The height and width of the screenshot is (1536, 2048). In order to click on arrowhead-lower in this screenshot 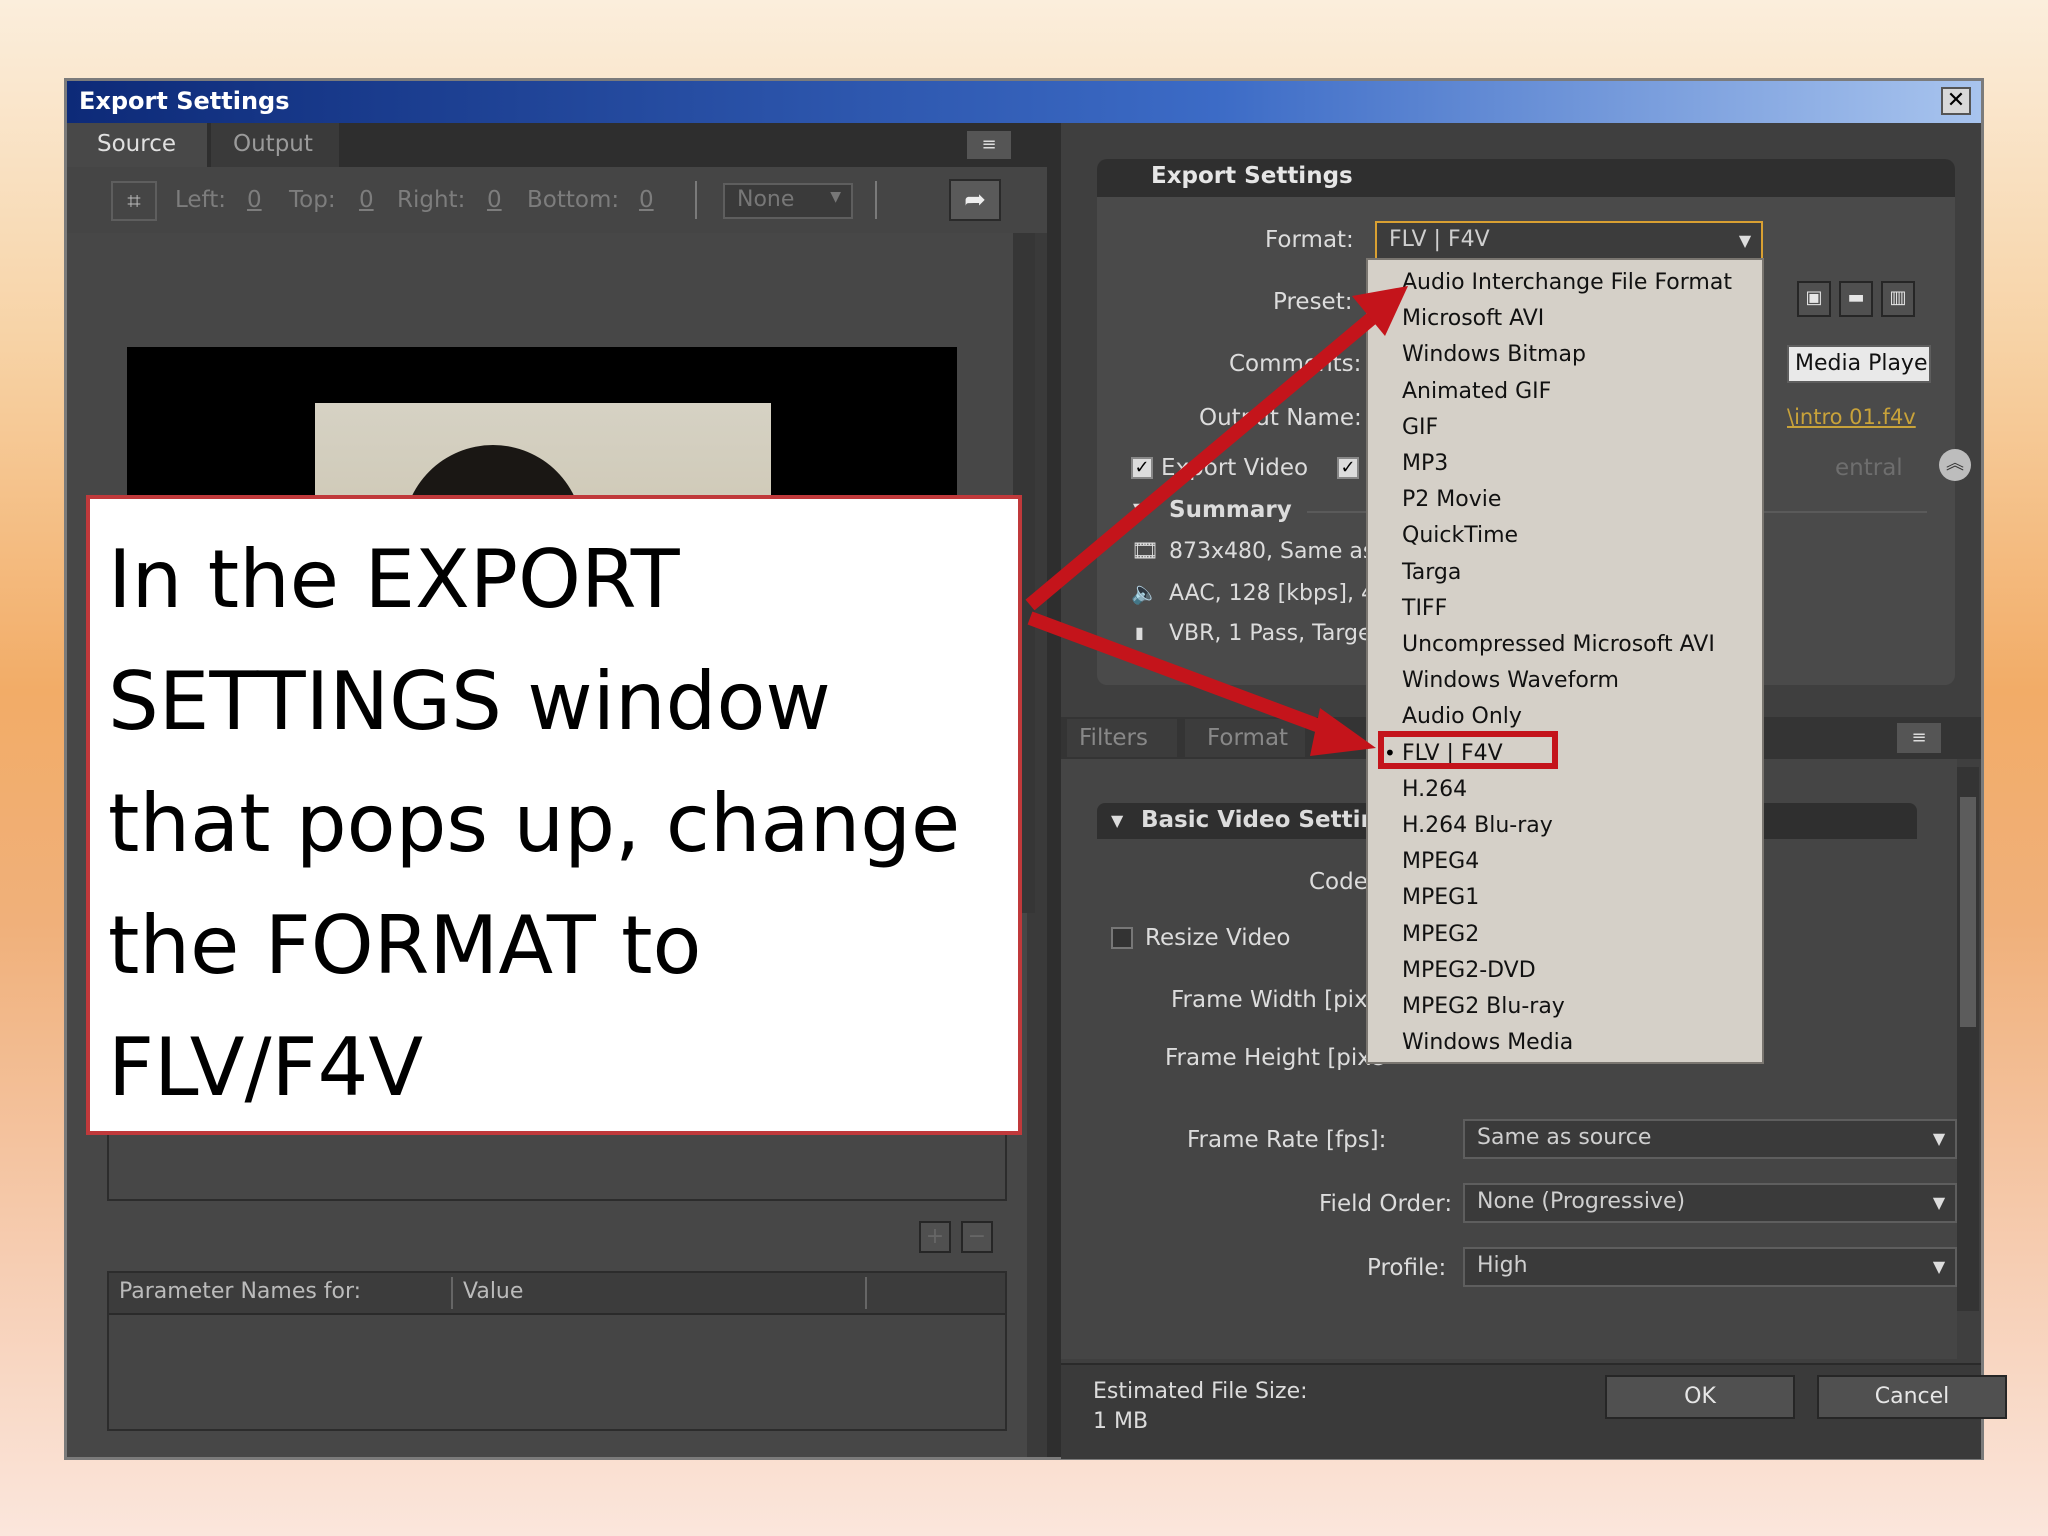, I will do `click(1343, 732)`.